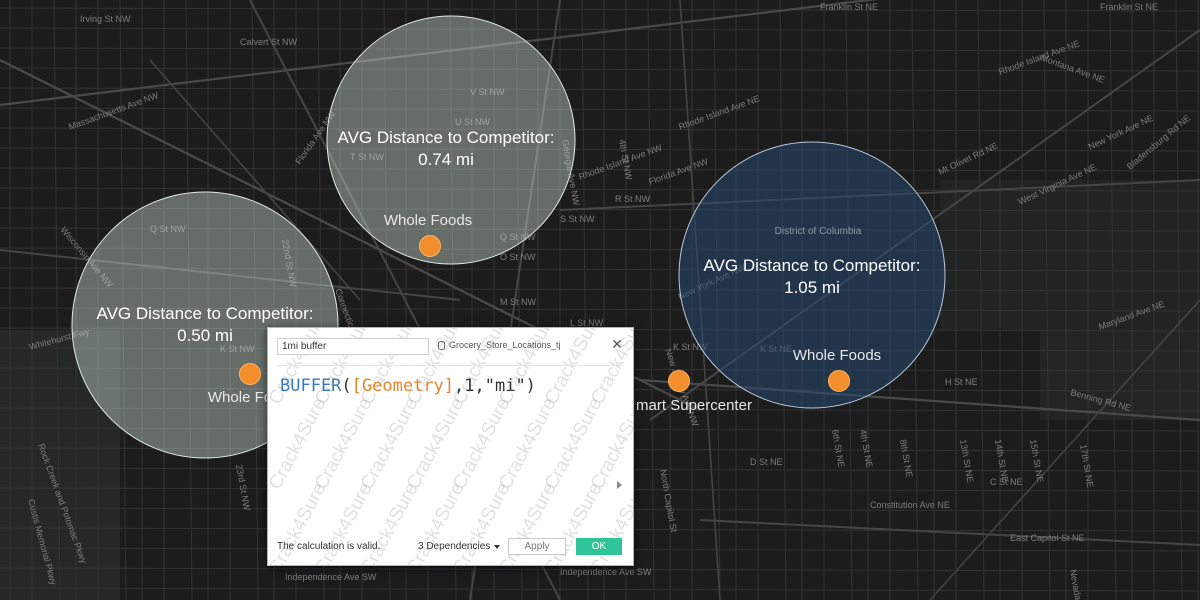 The image size is (1200, 600). What do you see at coordinates (966, 461) in the screenshot?
I see `street-label: 13th St NE` at bounding box center [966, 461].